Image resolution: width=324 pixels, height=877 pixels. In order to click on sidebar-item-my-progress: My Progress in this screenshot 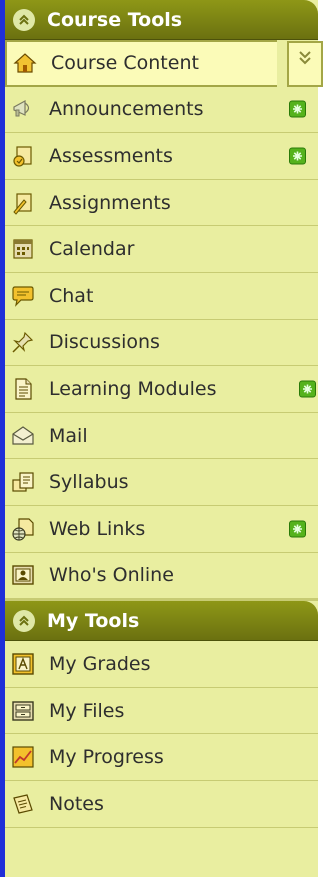, I will do `click(161, 757)`.